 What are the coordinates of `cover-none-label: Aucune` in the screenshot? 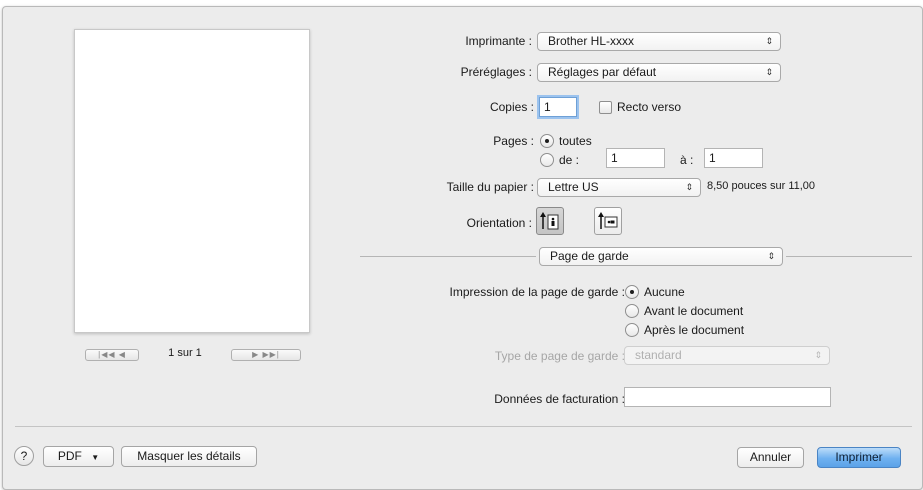 It's located at (664, 292).